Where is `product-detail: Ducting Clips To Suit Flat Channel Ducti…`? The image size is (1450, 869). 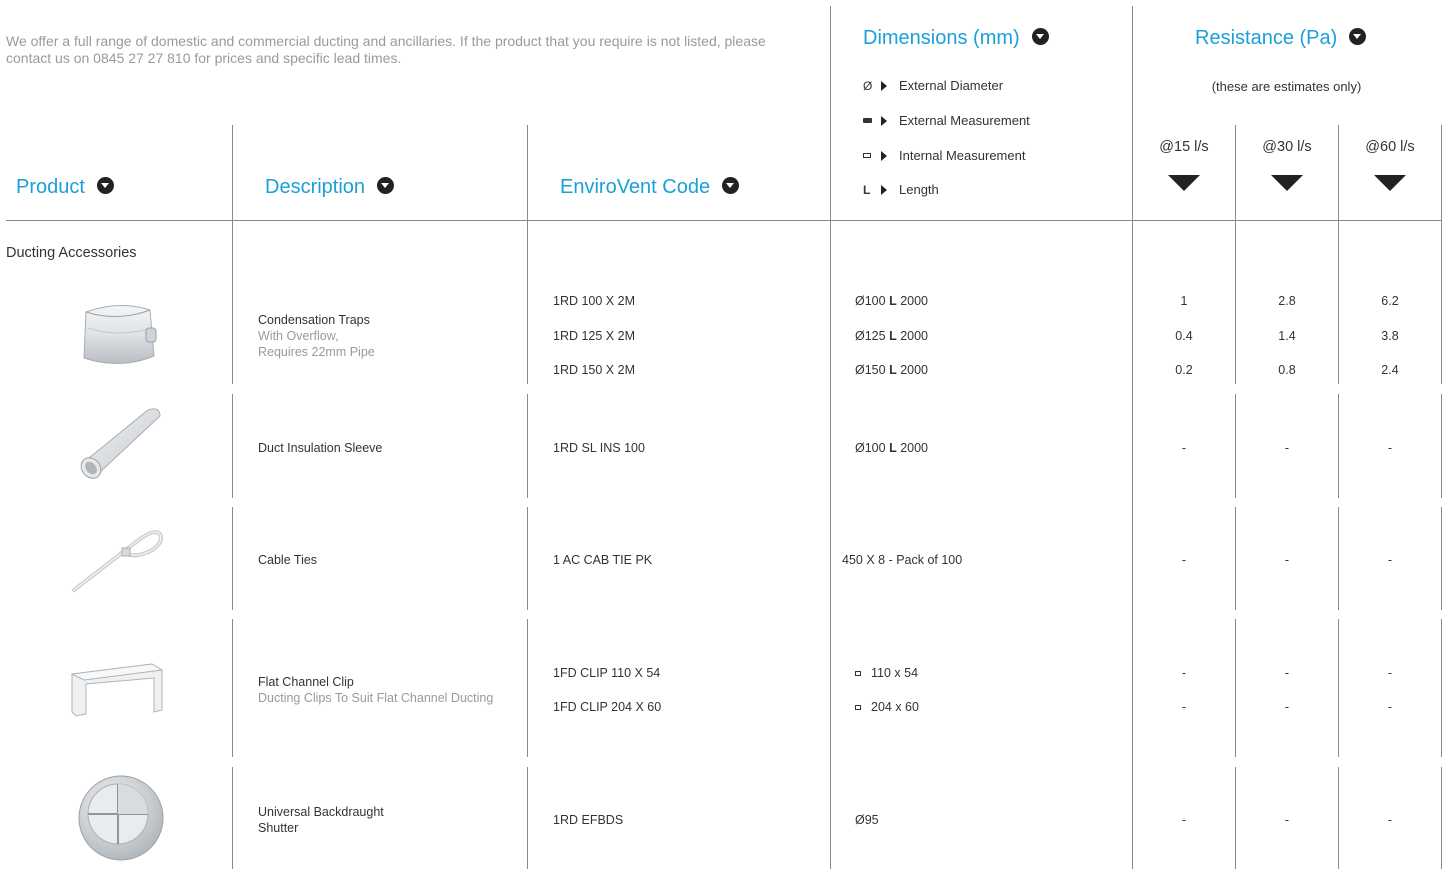 product-detail: Ducting Clips To Suit Flat Channel Ducti… is located at coordinates (376, 698).